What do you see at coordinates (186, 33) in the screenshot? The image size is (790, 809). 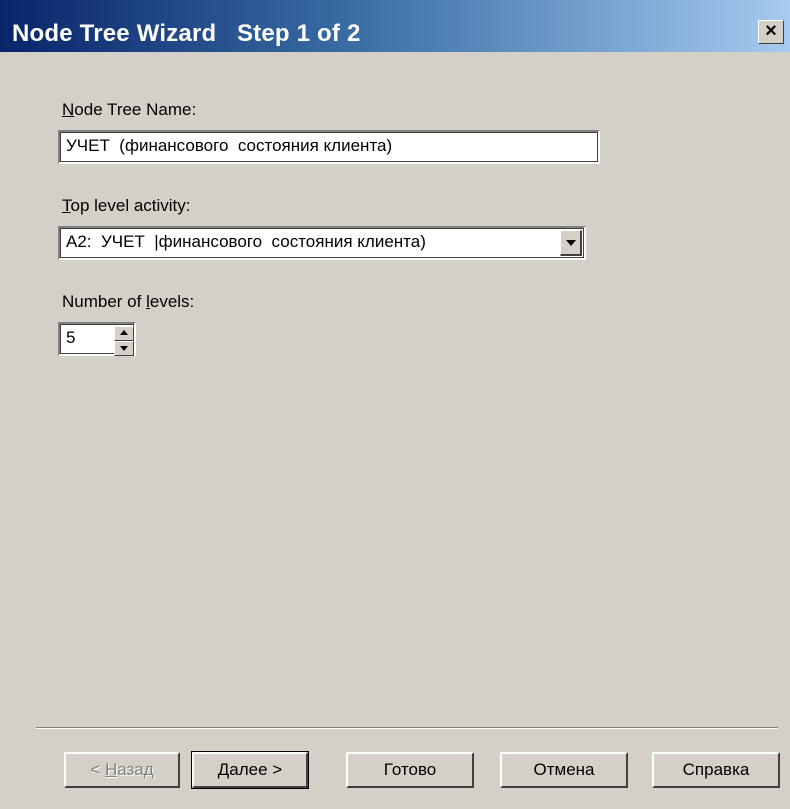 I see `window-title: Node Tree Wizard Step 1 of 2` at bounding box center [186, 33].